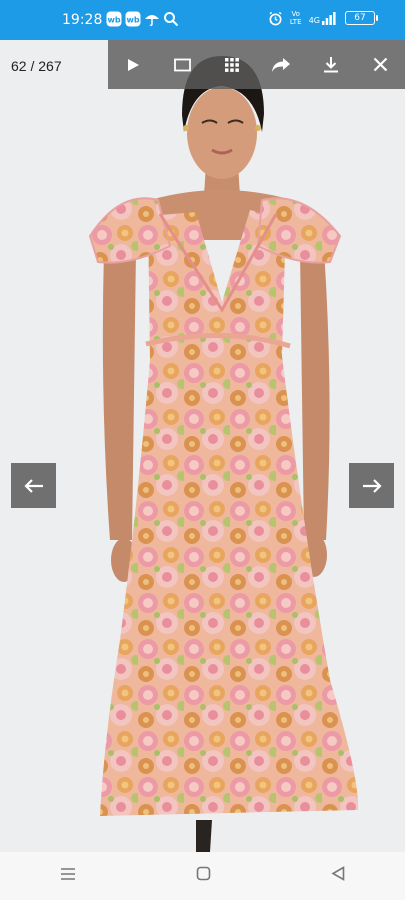 The image size is (405, 900). I want to click on fullscreen-button, so click(183, 64).